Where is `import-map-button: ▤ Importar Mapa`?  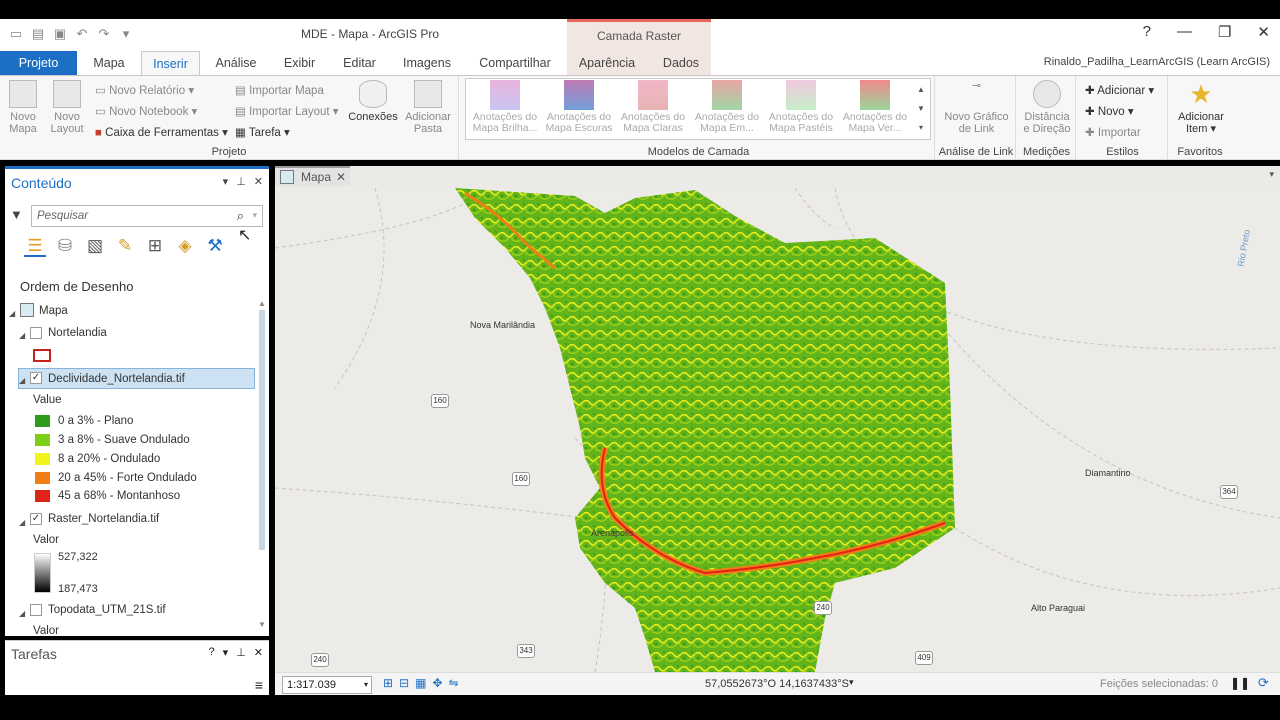
import-map-button: ▤ Importar Mapa is located at coordinates (279, 90).